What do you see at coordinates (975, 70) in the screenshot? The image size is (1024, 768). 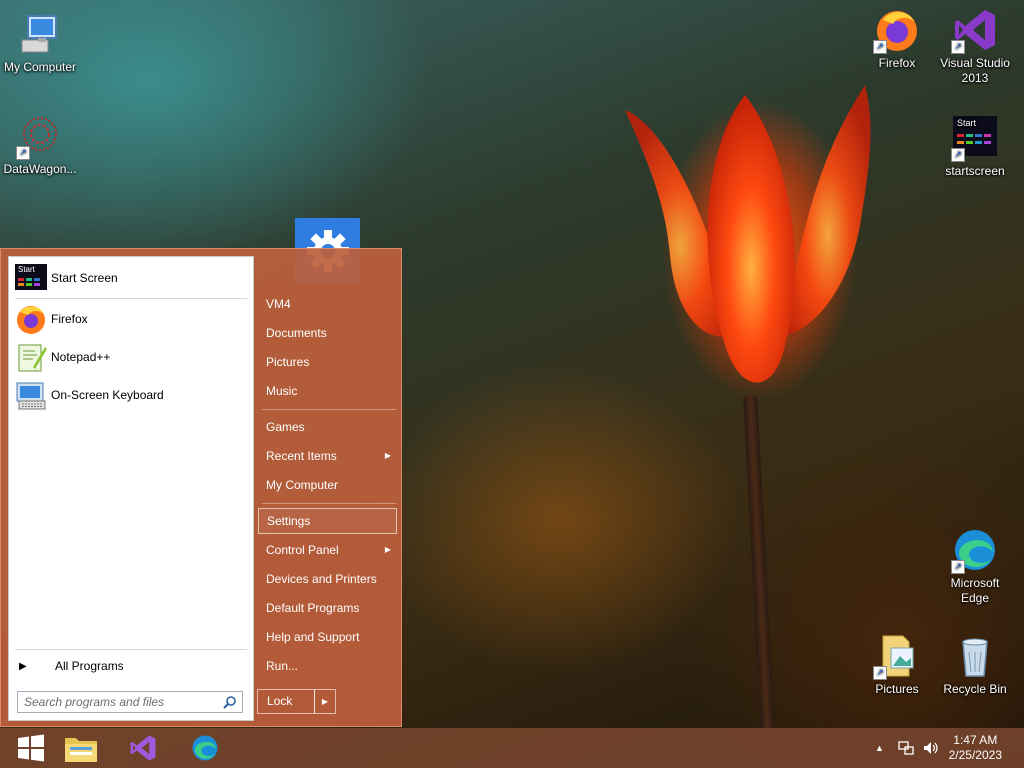 I see `desktop-icon-label: Visual Studio 2013` at bounding box center [975, 70].